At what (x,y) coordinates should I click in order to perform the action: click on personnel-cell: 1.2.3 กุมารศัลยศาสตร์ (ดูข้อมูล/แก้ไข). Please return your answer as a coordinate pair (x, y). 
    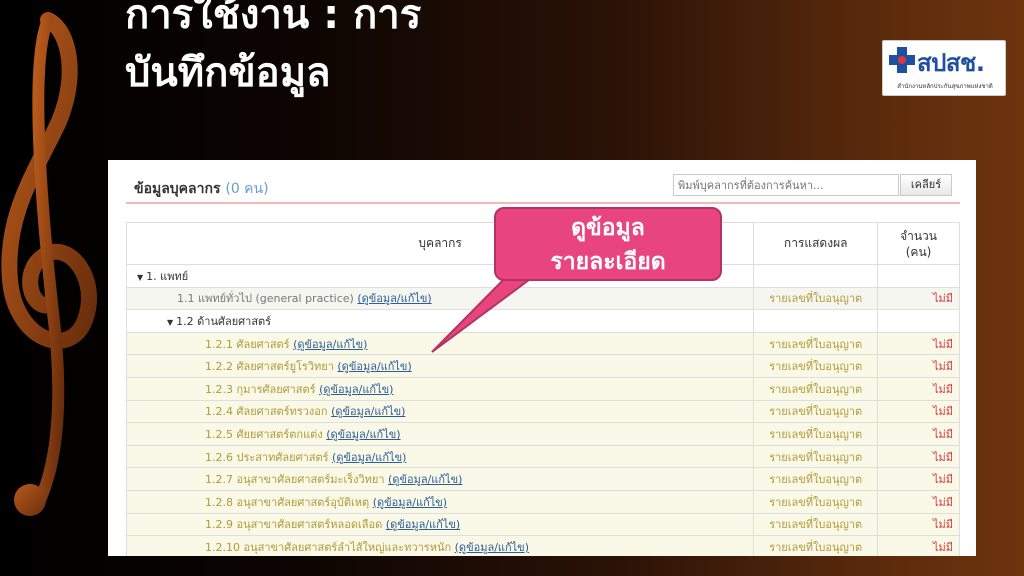
    Looking at the image, I should click on (440, 388).